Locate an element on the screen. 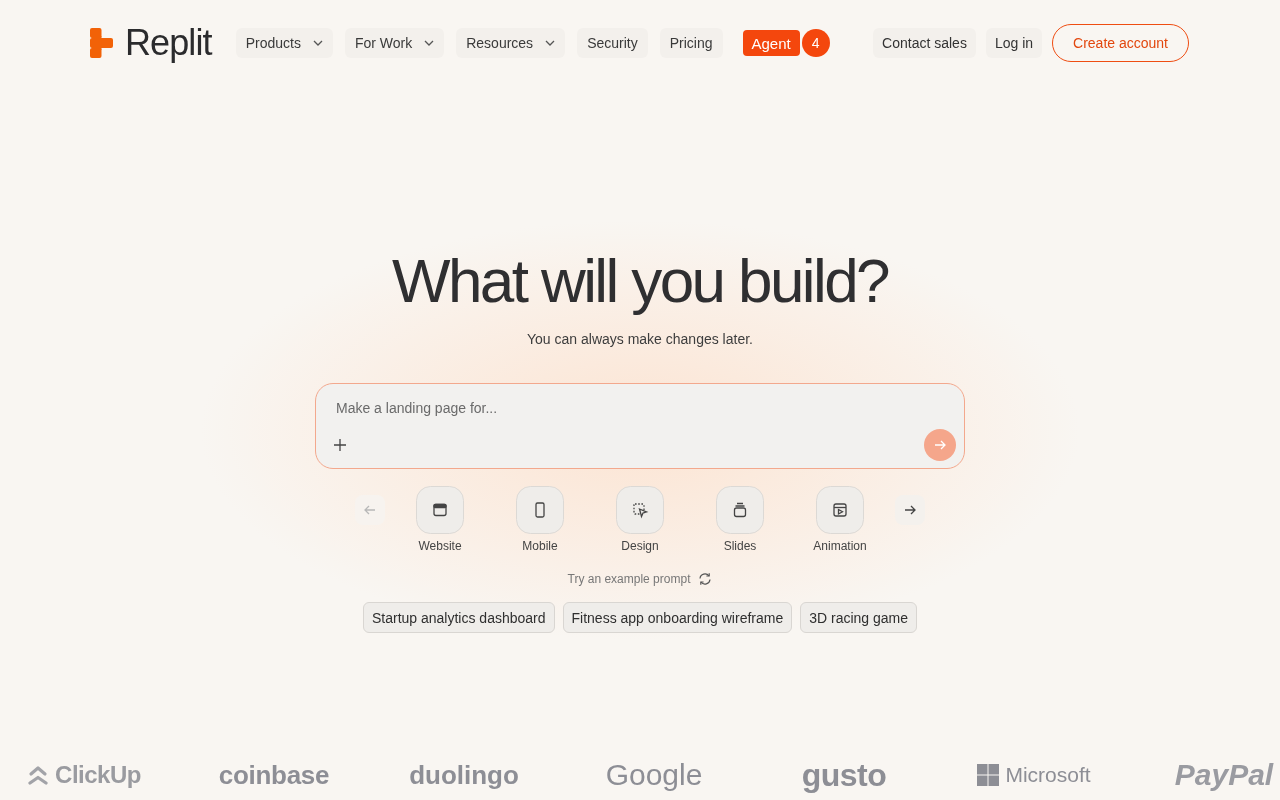 Image resolution: width=1280 pixels, height=800 pixels. double-chevron-icon is located at coordinates (38, 775).